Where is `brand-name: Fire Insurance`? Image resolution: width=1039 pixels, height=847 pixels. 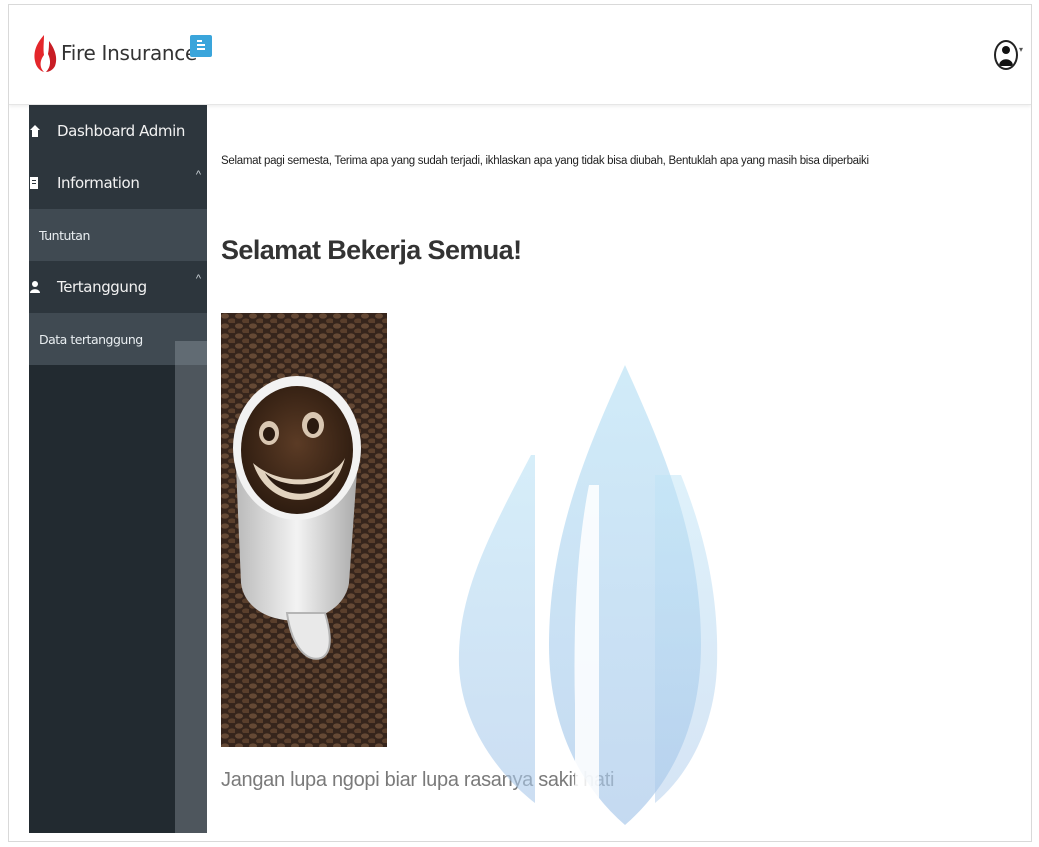 brand-name: Fire Insurance is located at coordinates (129, 53).